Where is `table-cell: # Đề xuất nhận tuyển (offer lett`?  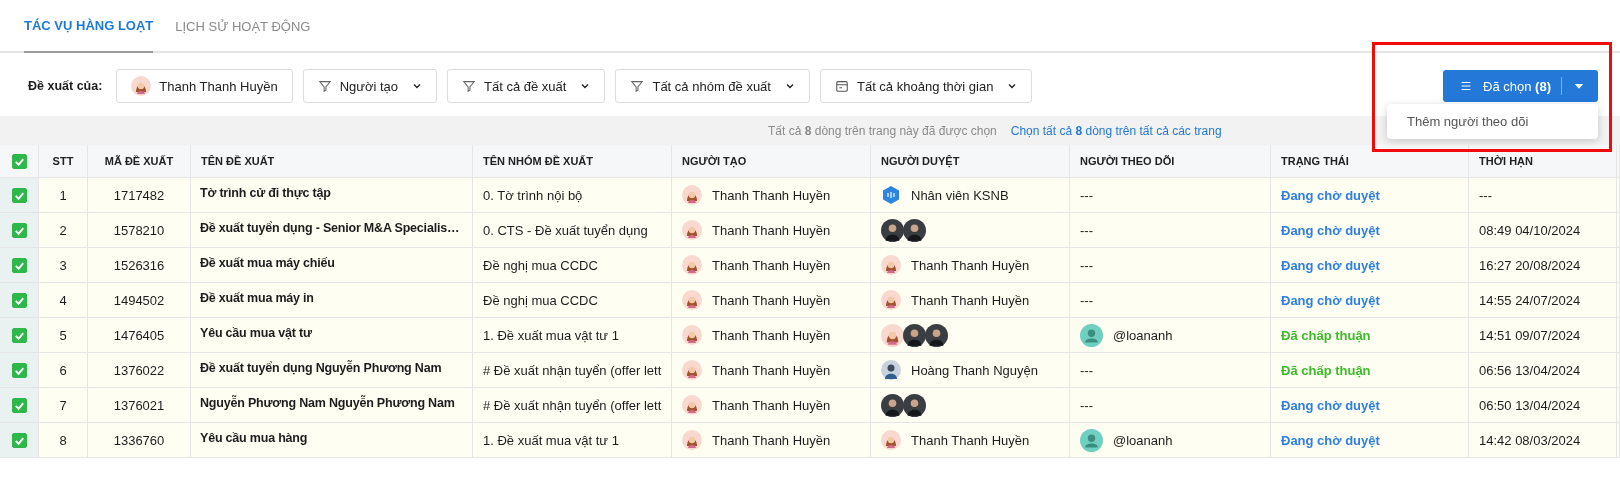
table-cell: # Đề xuất nhận tuyển (offer lett is located at coordinates (572, 405).